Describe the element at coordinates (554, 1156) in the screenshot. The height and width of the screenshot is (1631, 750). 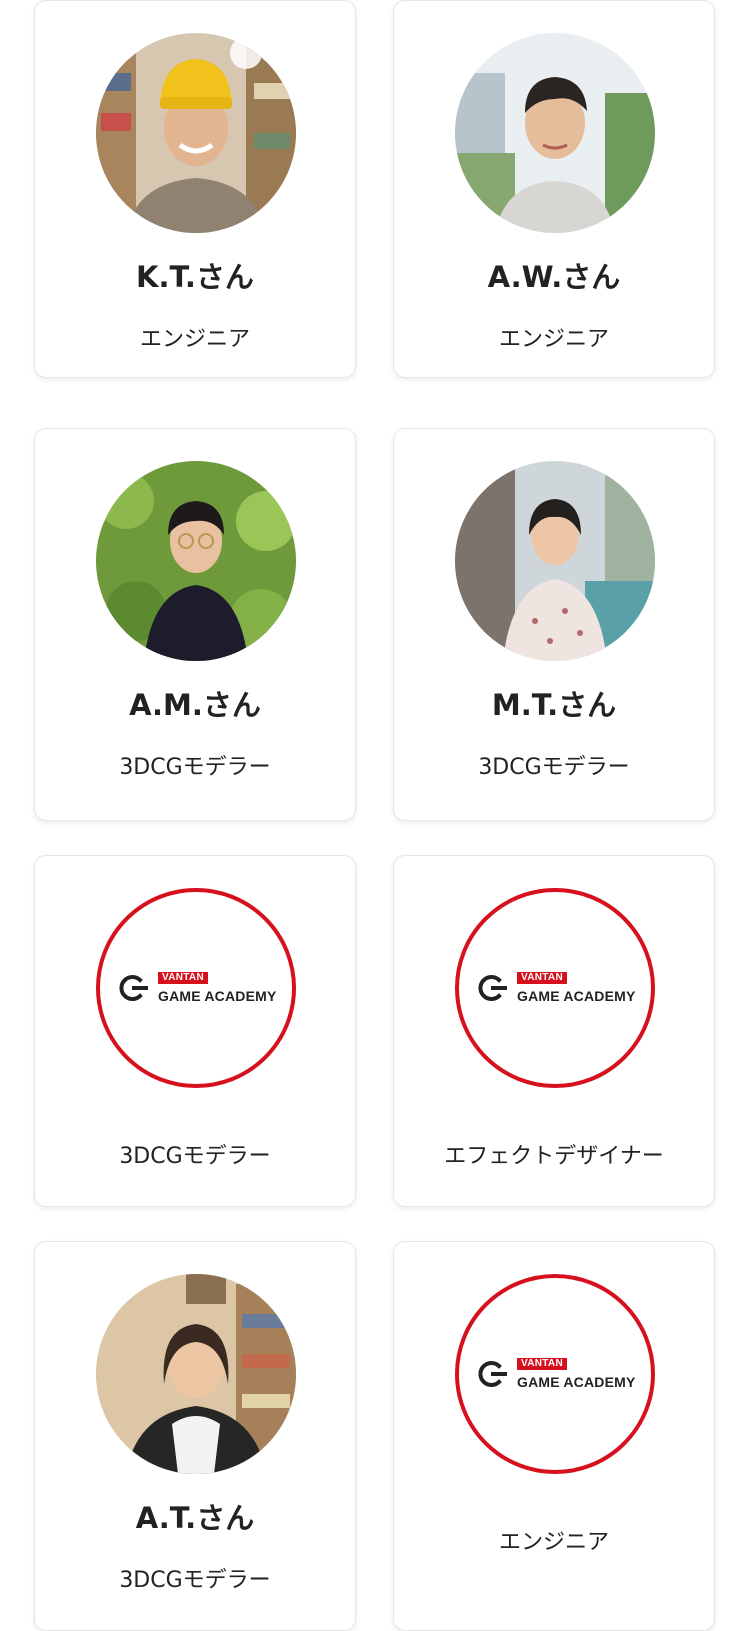
I see `interviewee-role: エフェクトデザイナー` at that location.